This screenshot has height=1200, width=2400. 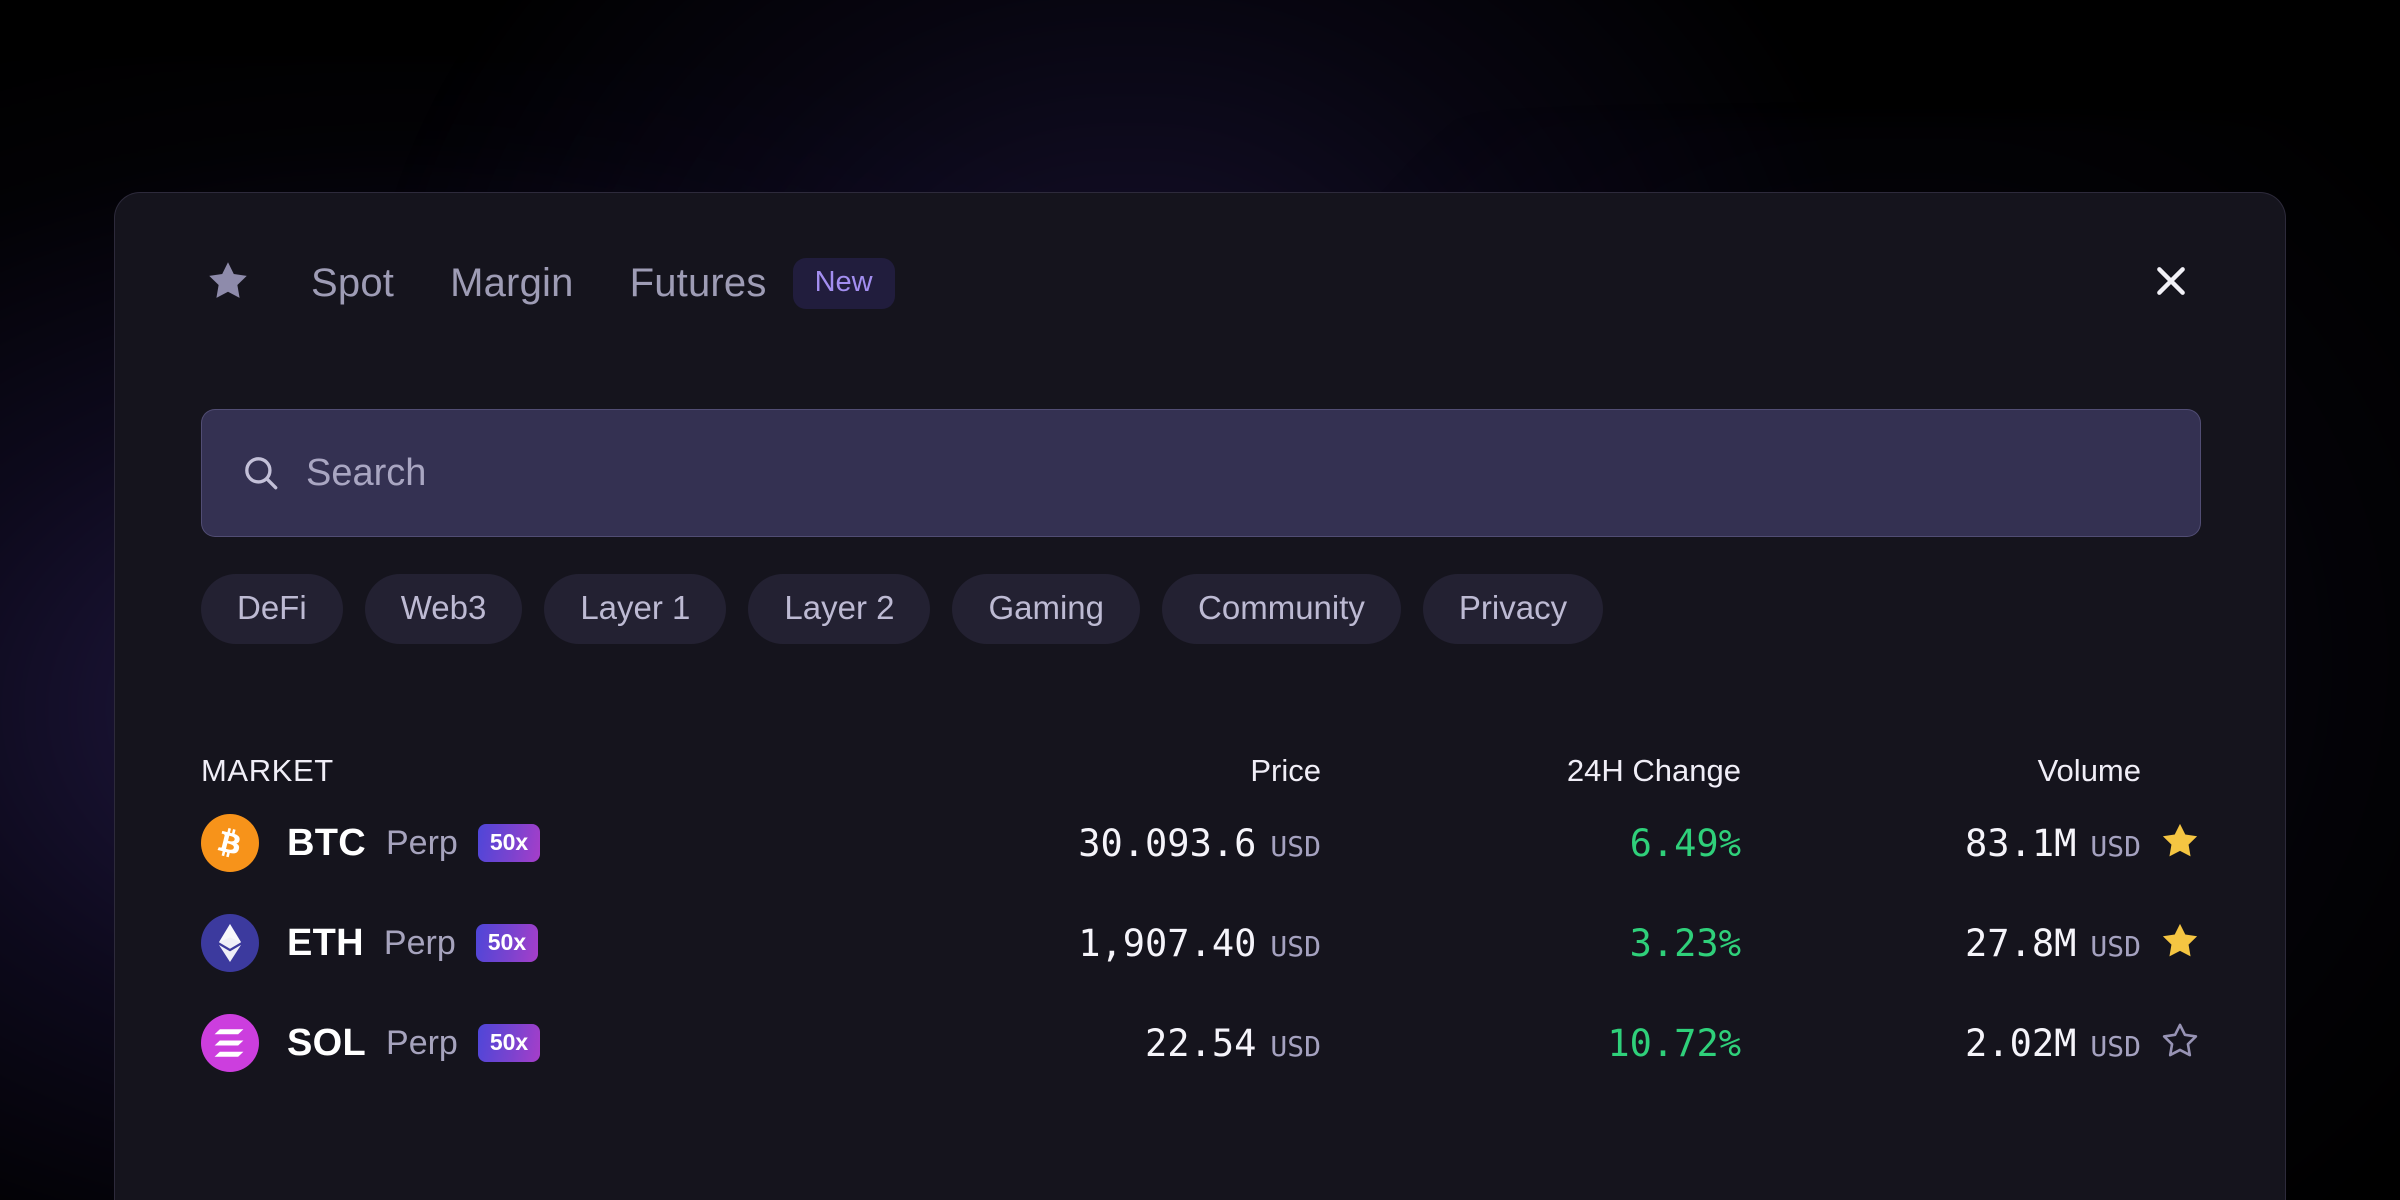 What do you see at coordinates (511, 283) in the screenshot?
I see `tab-margin: Margin` at bounding box center [511, 283].